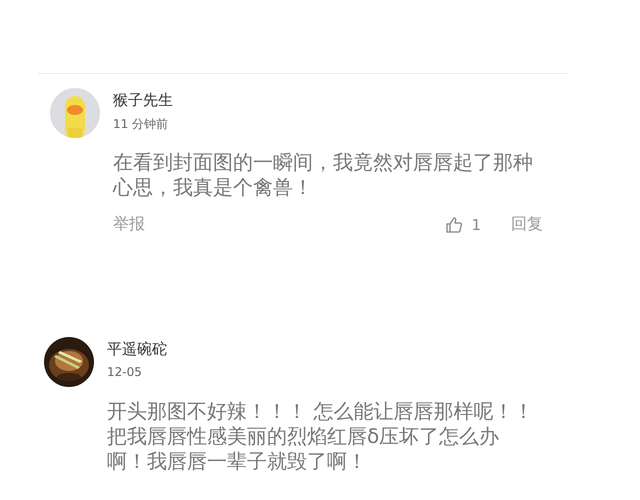  What do you see at coordinates (137, 349) in the screenshot?
I see `author-name: 平遥碗砣` at bounding box center [137, 349].